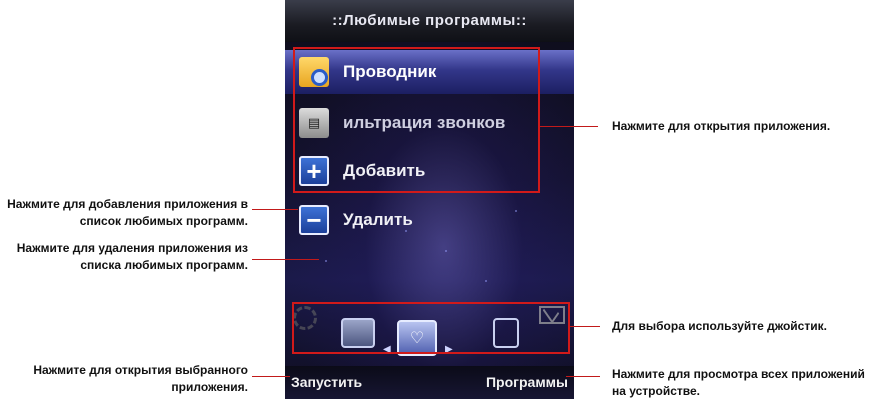 This screenshot has height=400, width=871. Describe the element at coordinates (429, 21) in the screenshot. I see `screen-title: ::Любимые программы::` at that location.